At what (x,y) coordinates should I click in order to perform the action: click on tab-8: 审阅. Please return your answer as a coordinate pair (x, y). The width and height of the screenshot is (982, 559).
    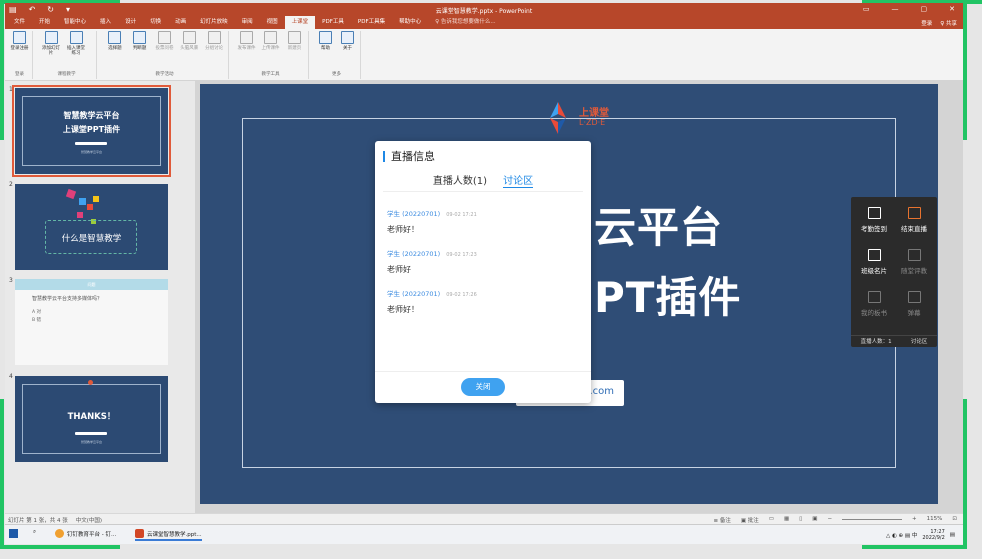
    Looking at the image, I should click on (247, 22).